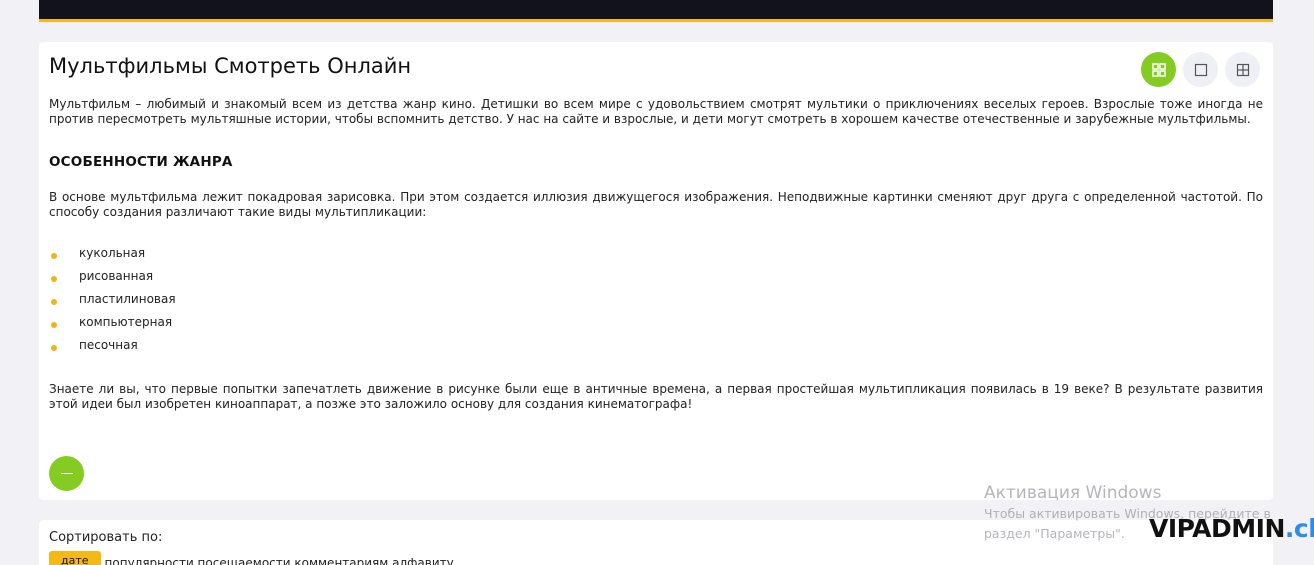 Image resolution: width=1314 pixels, height=565 pixels. I want to click on watermark-title: Активация Windows, so click(1073, 493).